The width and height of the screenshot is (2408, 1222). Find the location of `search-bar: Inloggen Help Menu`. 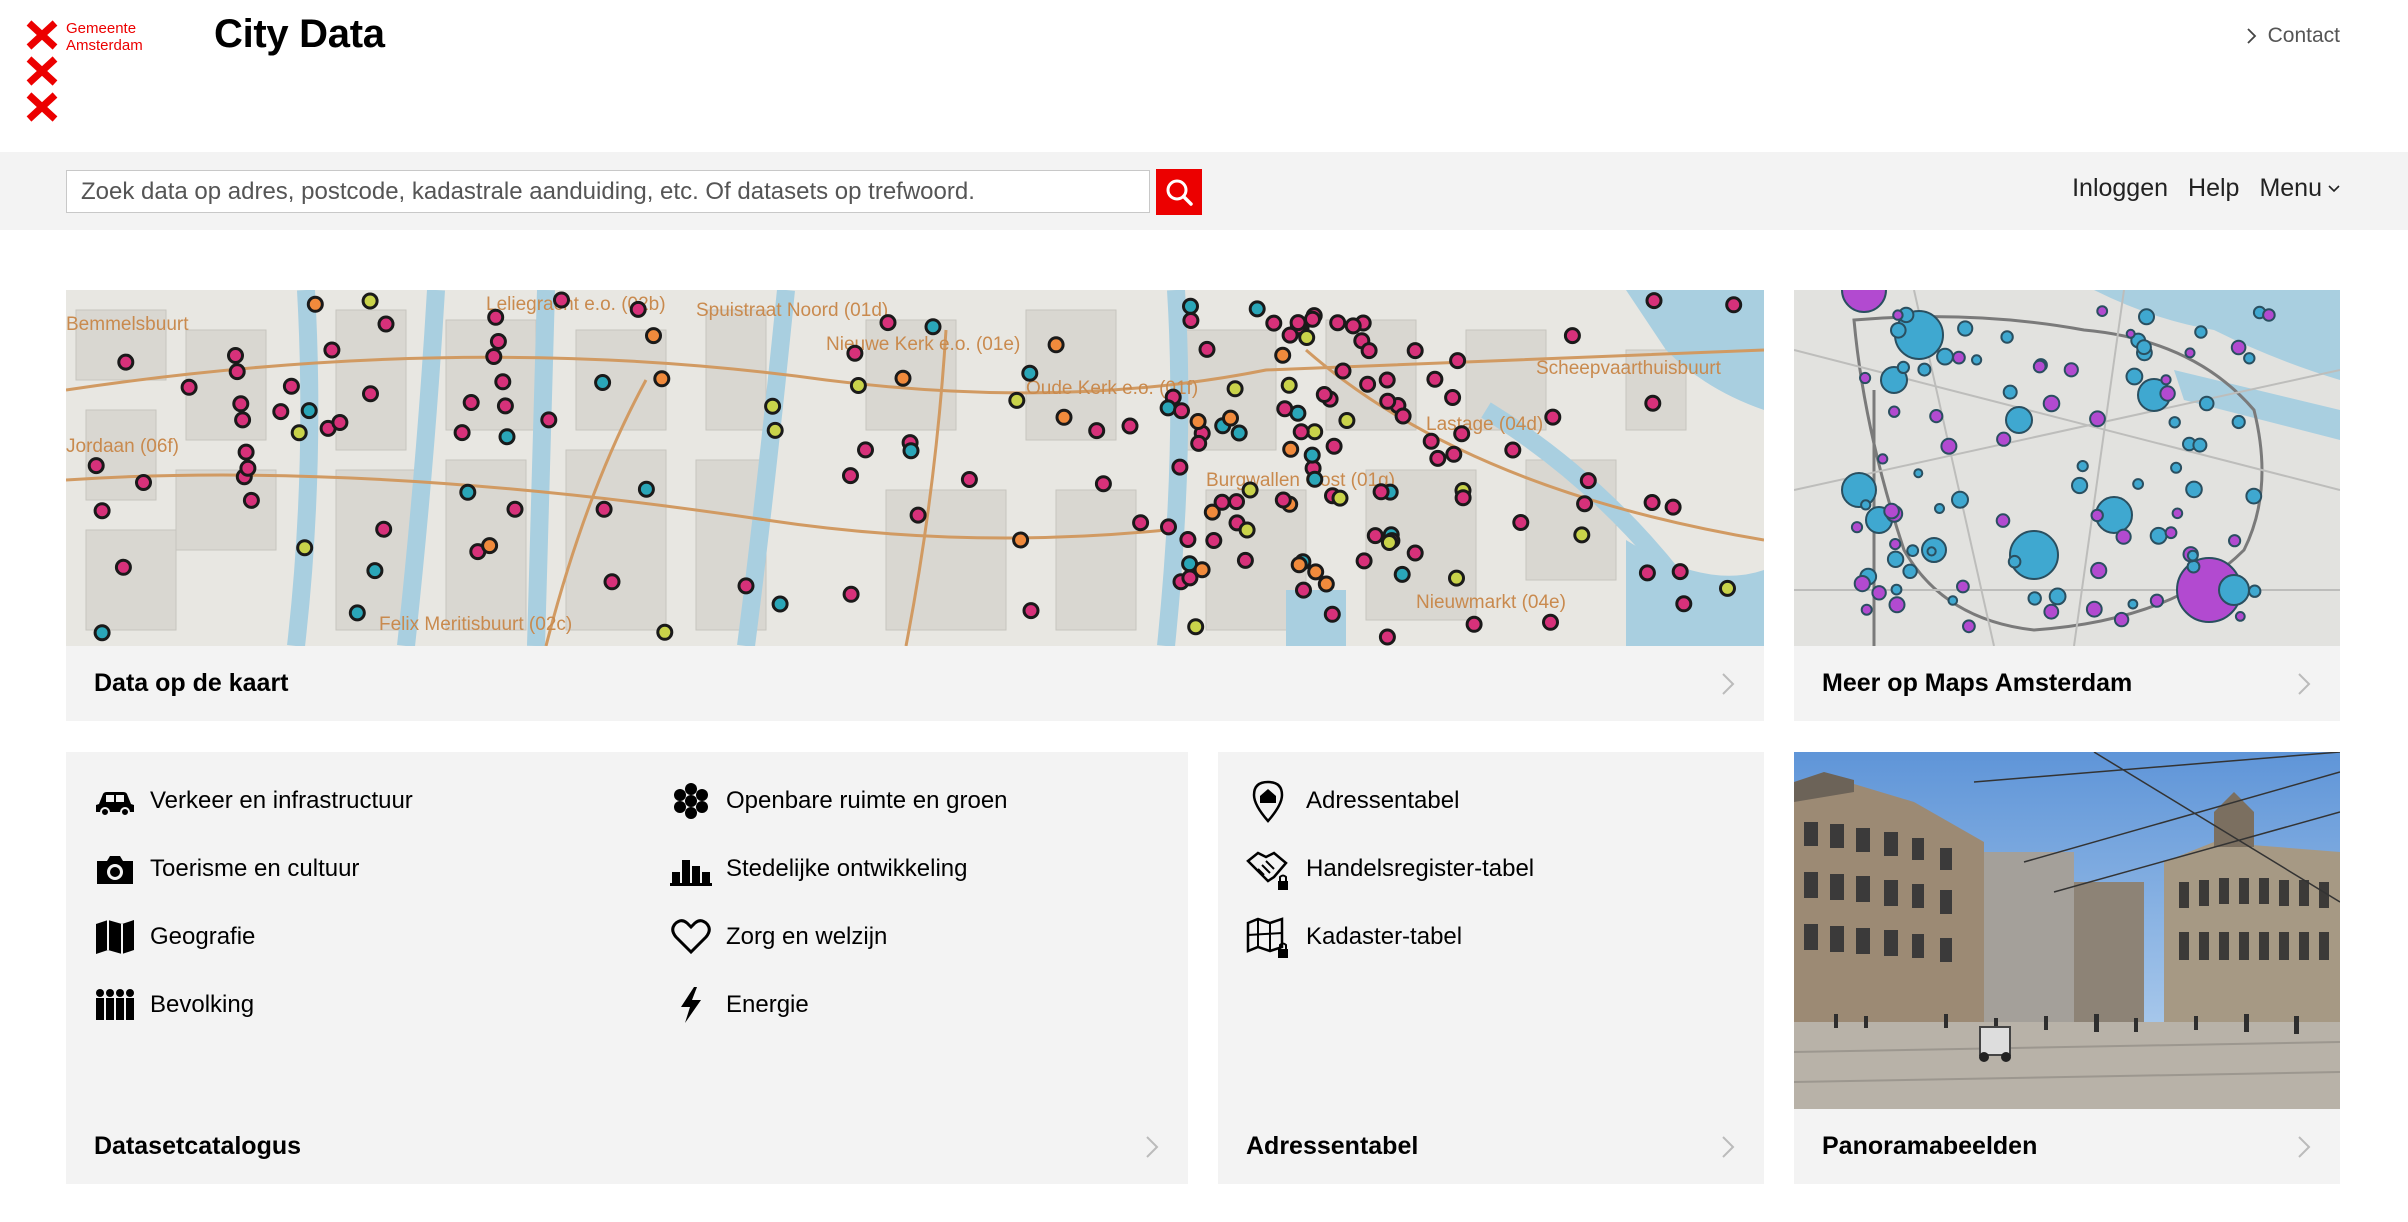

search-bar: Inloggen Help Menu is located at coordinates (1204, 191).